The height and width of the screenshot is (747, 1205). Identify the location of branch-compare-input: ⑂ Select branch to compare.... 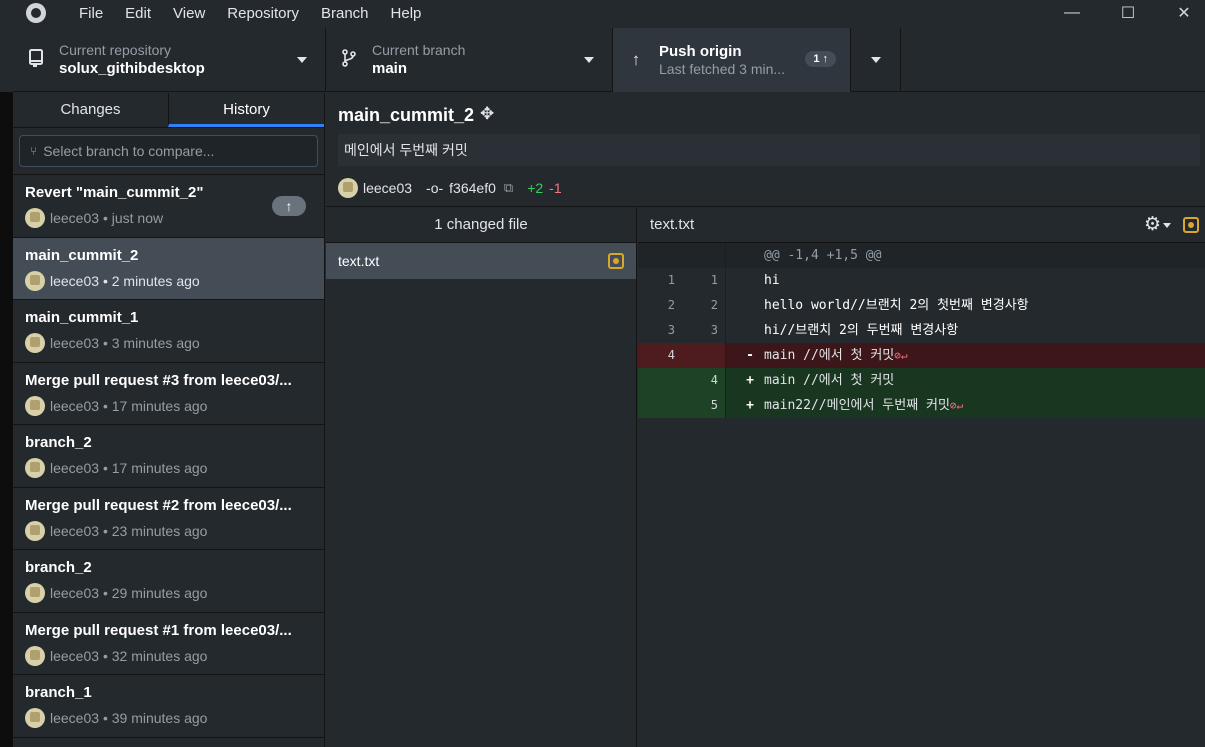
(168, 151).